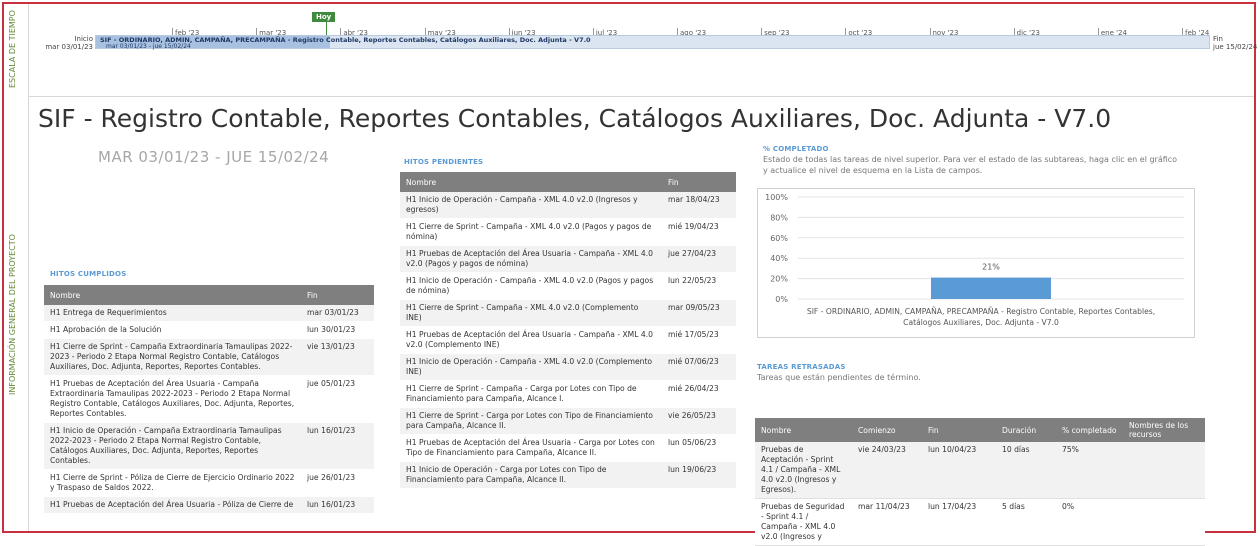 This screenshot has height=546, width=1260. What do you see at coordinates (337, 357) in the screenshot?
I see `table-cell: vie 13/01/23` at bounding box center [337, 357].